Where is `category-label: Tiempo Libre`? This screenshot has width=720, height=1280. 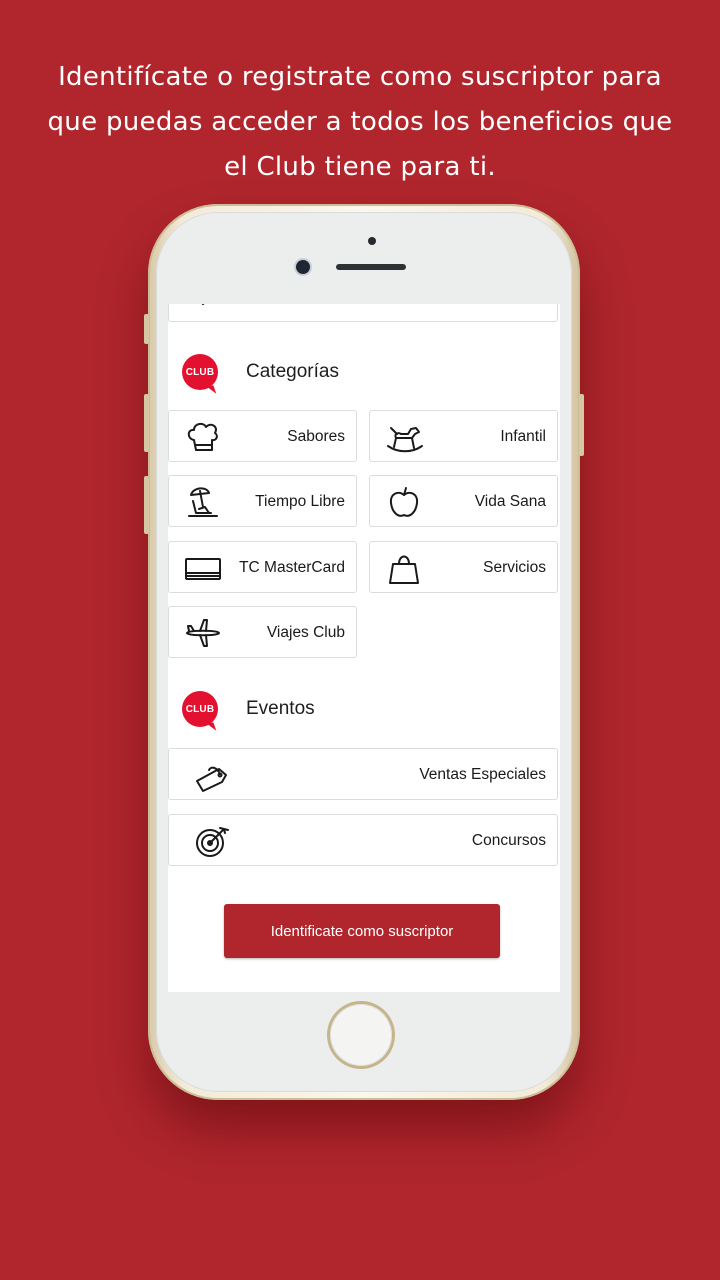
category-label: Tiempo Libre is located at coordinates (300, 501).